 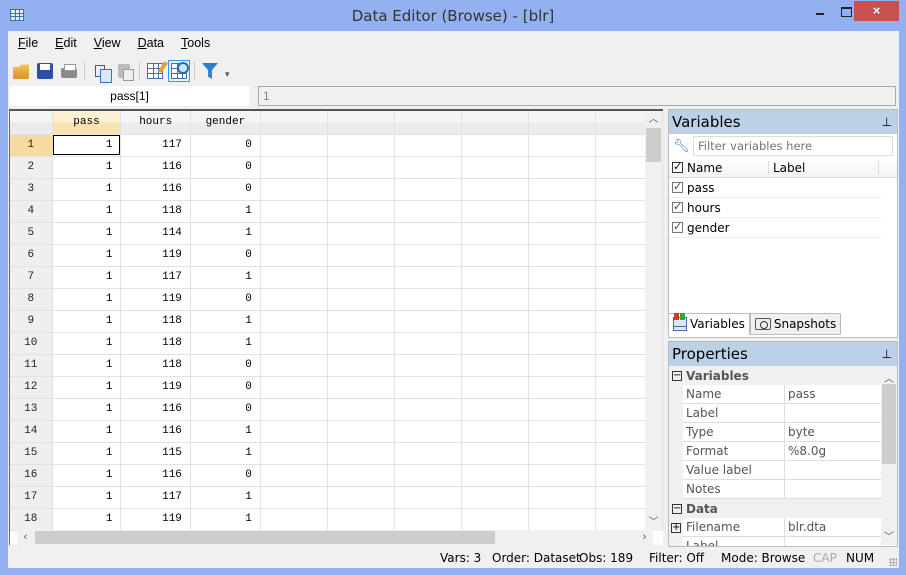 I want to click on select-all-checkbox, so click(x=677, y=166).